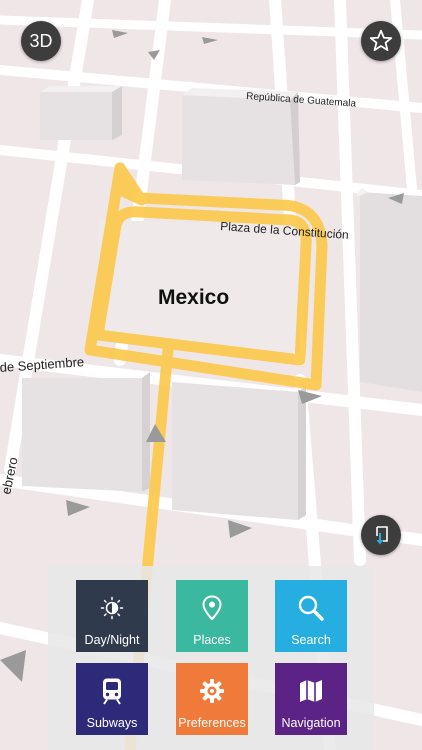 Image resolution: width=422 pixels, height=750 pixels. What do you see at coordinates (212, 691) in the screenshot?
I see `gear-icon` at bounding box center [212, 691].